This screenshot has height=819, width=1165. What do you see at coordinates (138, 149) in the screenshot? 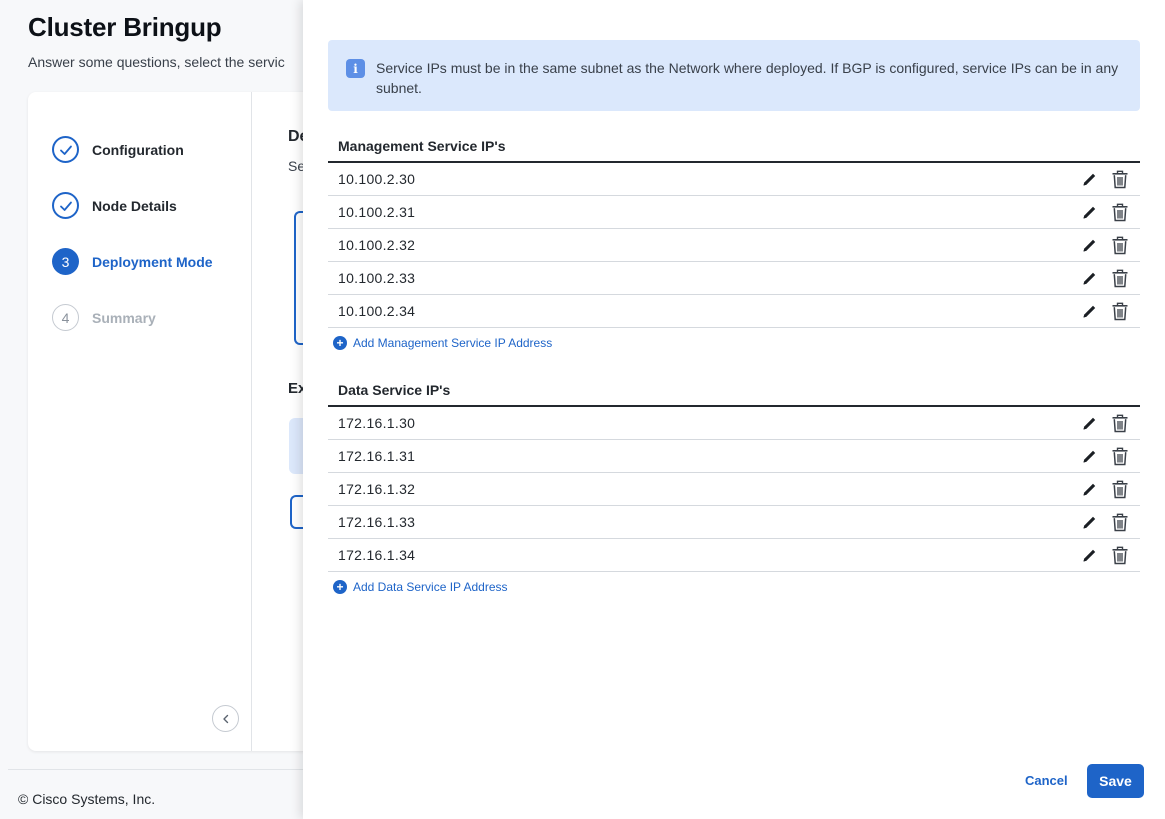
I see `step-label: Configuration` at bounding box center [138, 149].